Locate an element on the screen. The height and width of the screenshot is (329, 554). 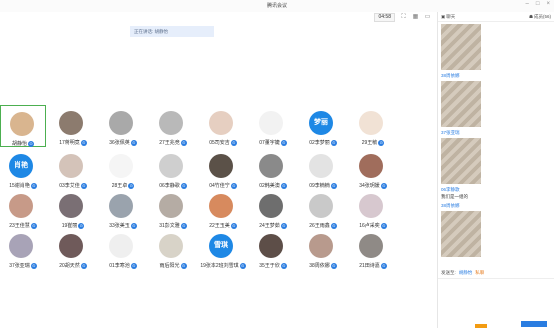
send-target-bar: 发送至: 胡静怡 私聊 is located at coordinates (496, 273).